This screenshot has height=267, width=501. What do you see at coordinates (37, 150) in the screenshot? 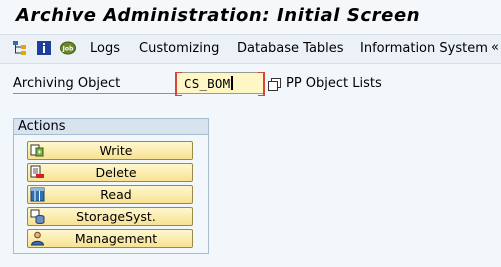
I see `write-icon` at bounding box center [37, 150].